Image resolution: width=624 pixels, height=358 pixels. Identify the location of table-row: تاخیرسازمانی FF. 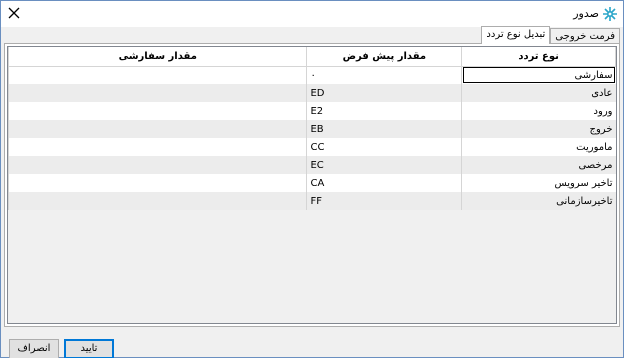
(311, 201).